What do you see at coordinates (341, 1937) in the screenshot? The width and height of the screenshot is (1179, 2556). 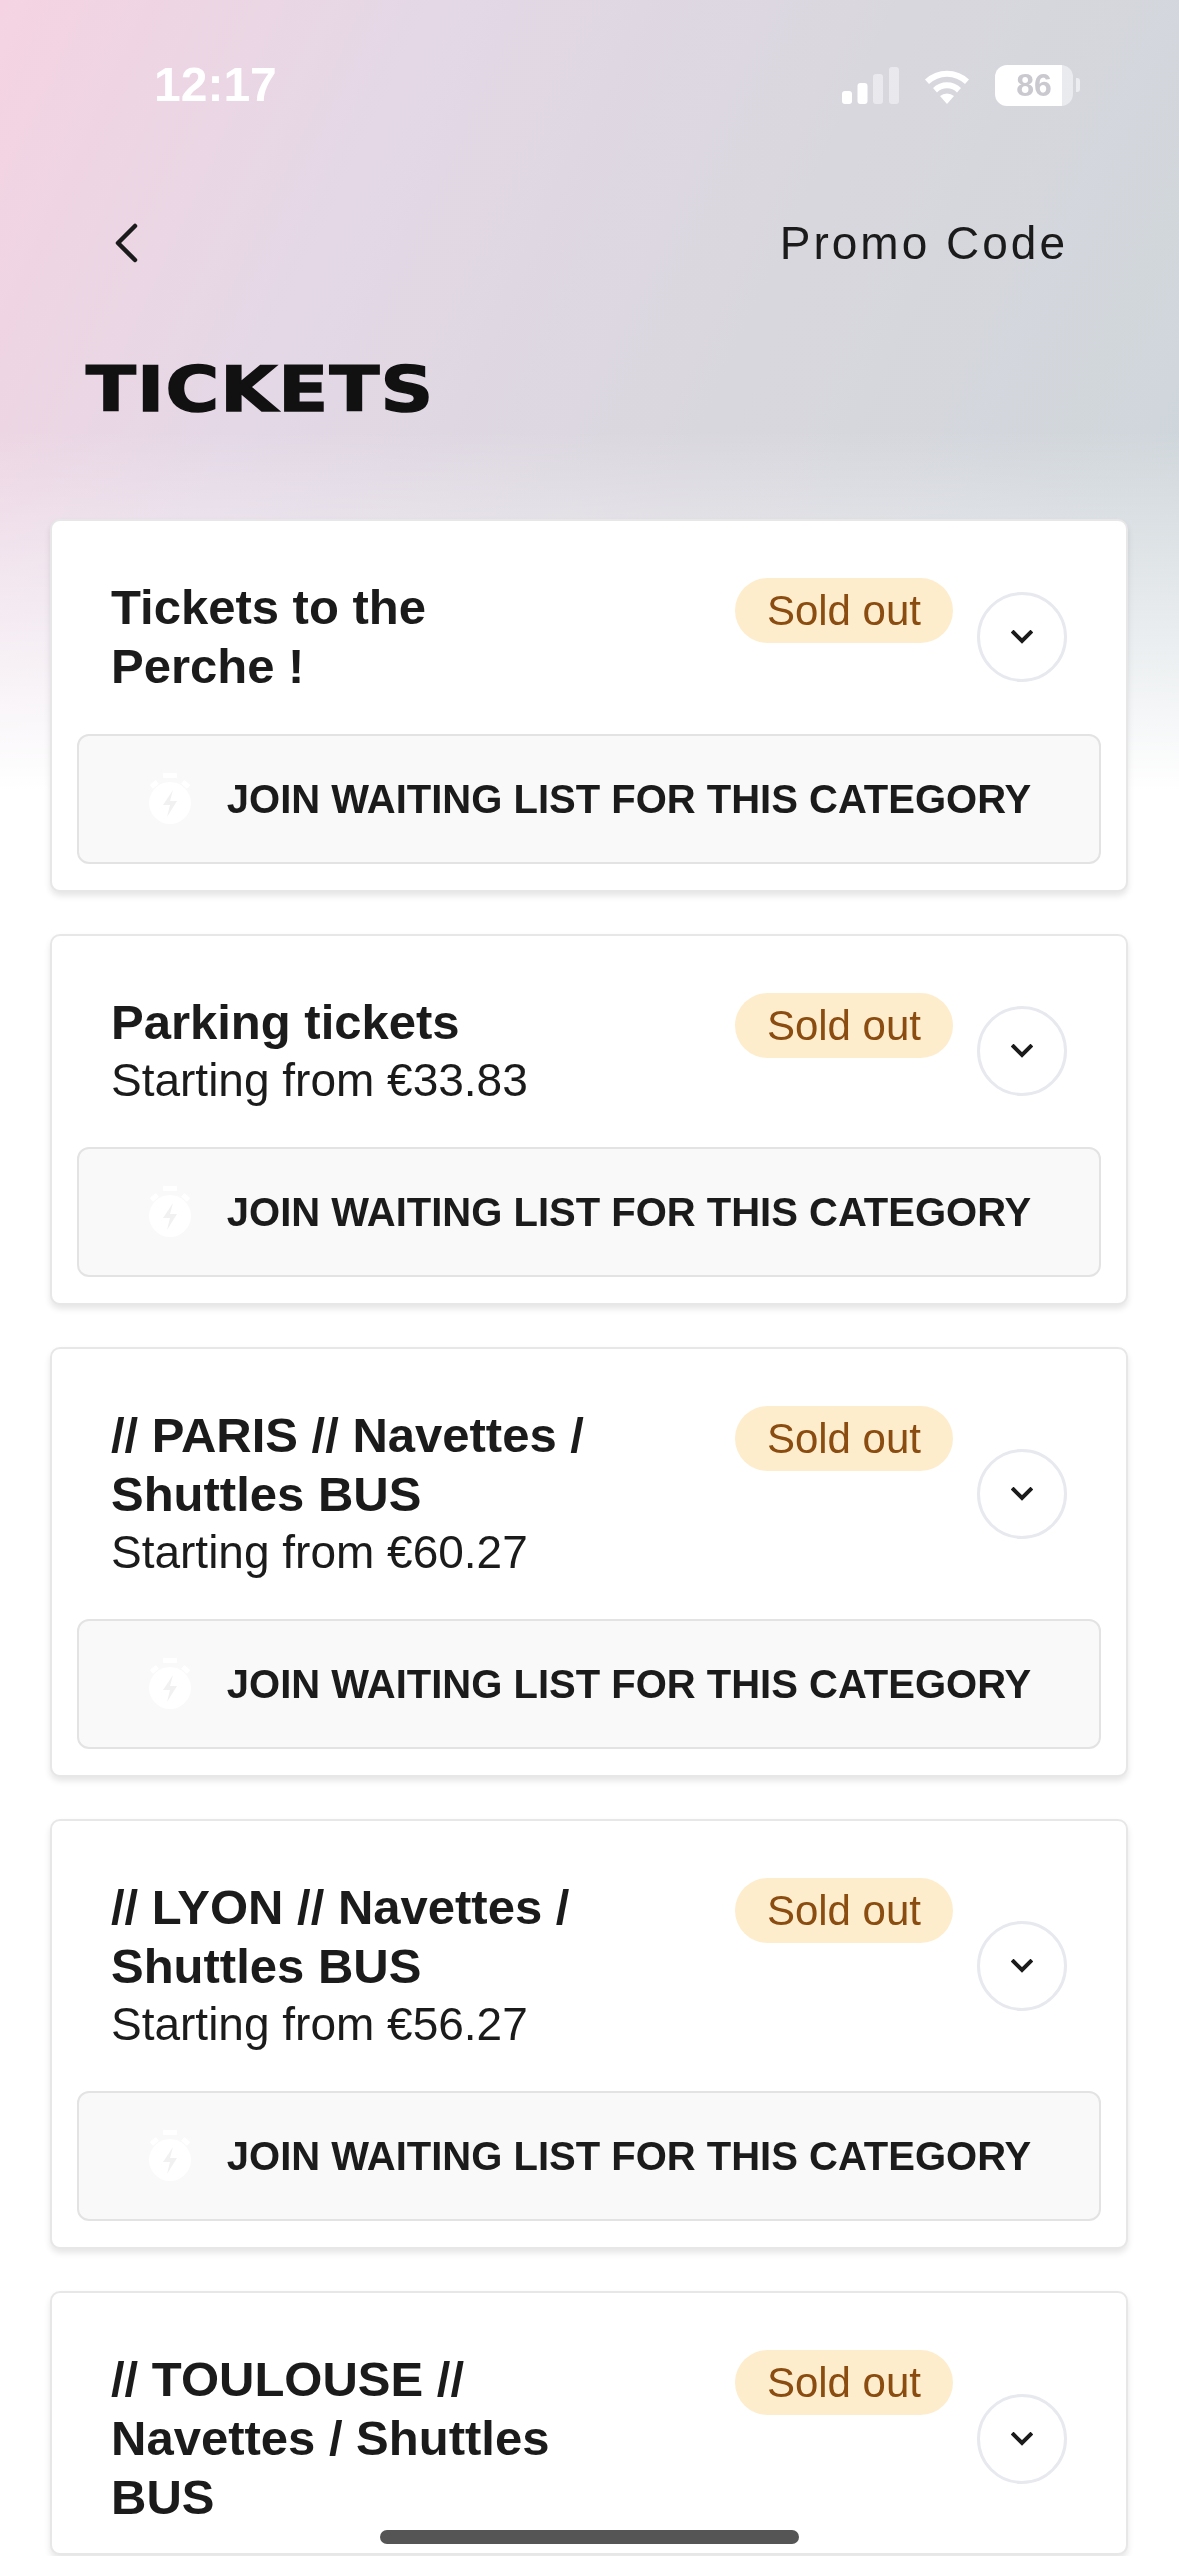 I see `category-title: // LYON // Navettes / Shuttles BUS` at bounding box center [341, 1937].